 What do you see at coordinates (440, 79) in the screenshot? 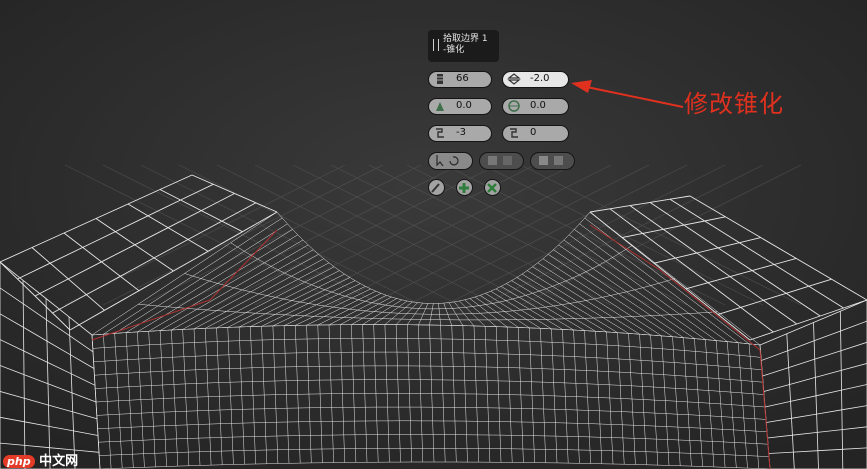
I see `segments-icon` at bounding box center [440, 79].